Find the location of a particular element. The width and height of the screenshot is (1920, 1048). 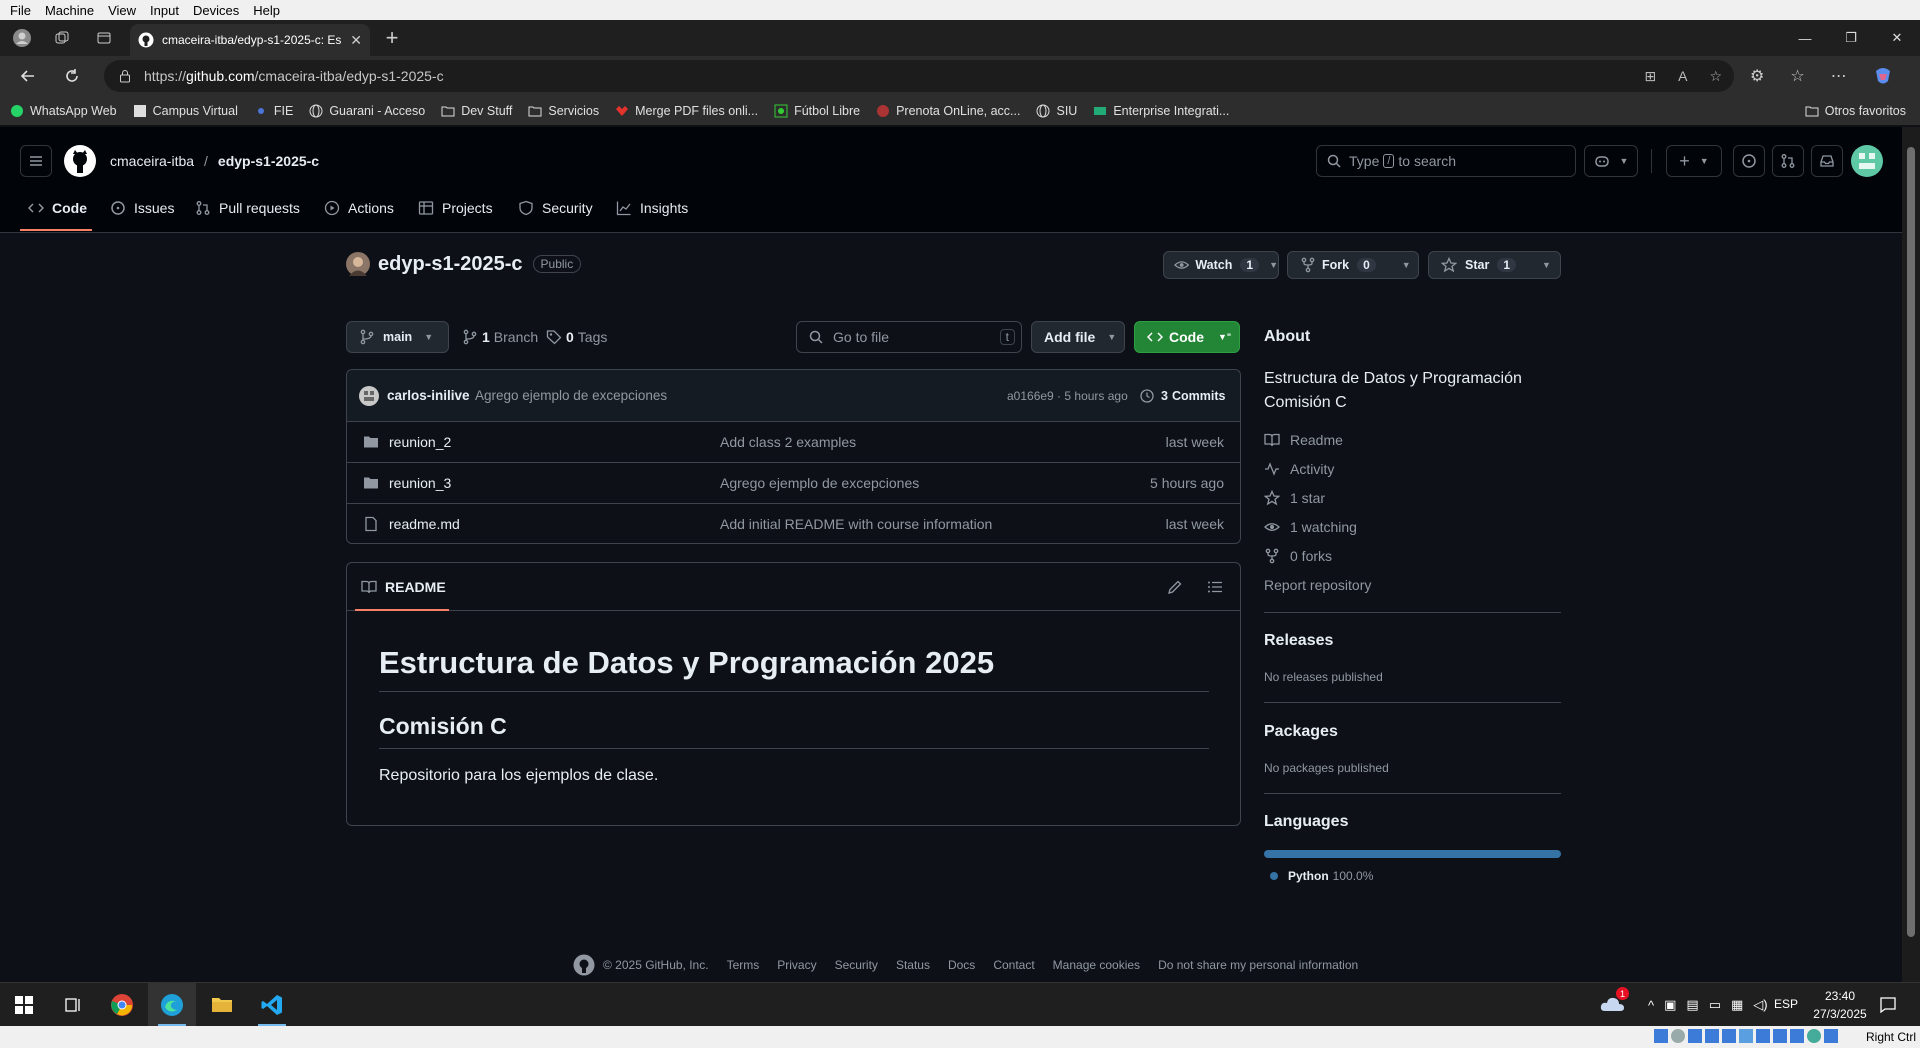

footer-docs: Docs is located at coordinates (961, 965).